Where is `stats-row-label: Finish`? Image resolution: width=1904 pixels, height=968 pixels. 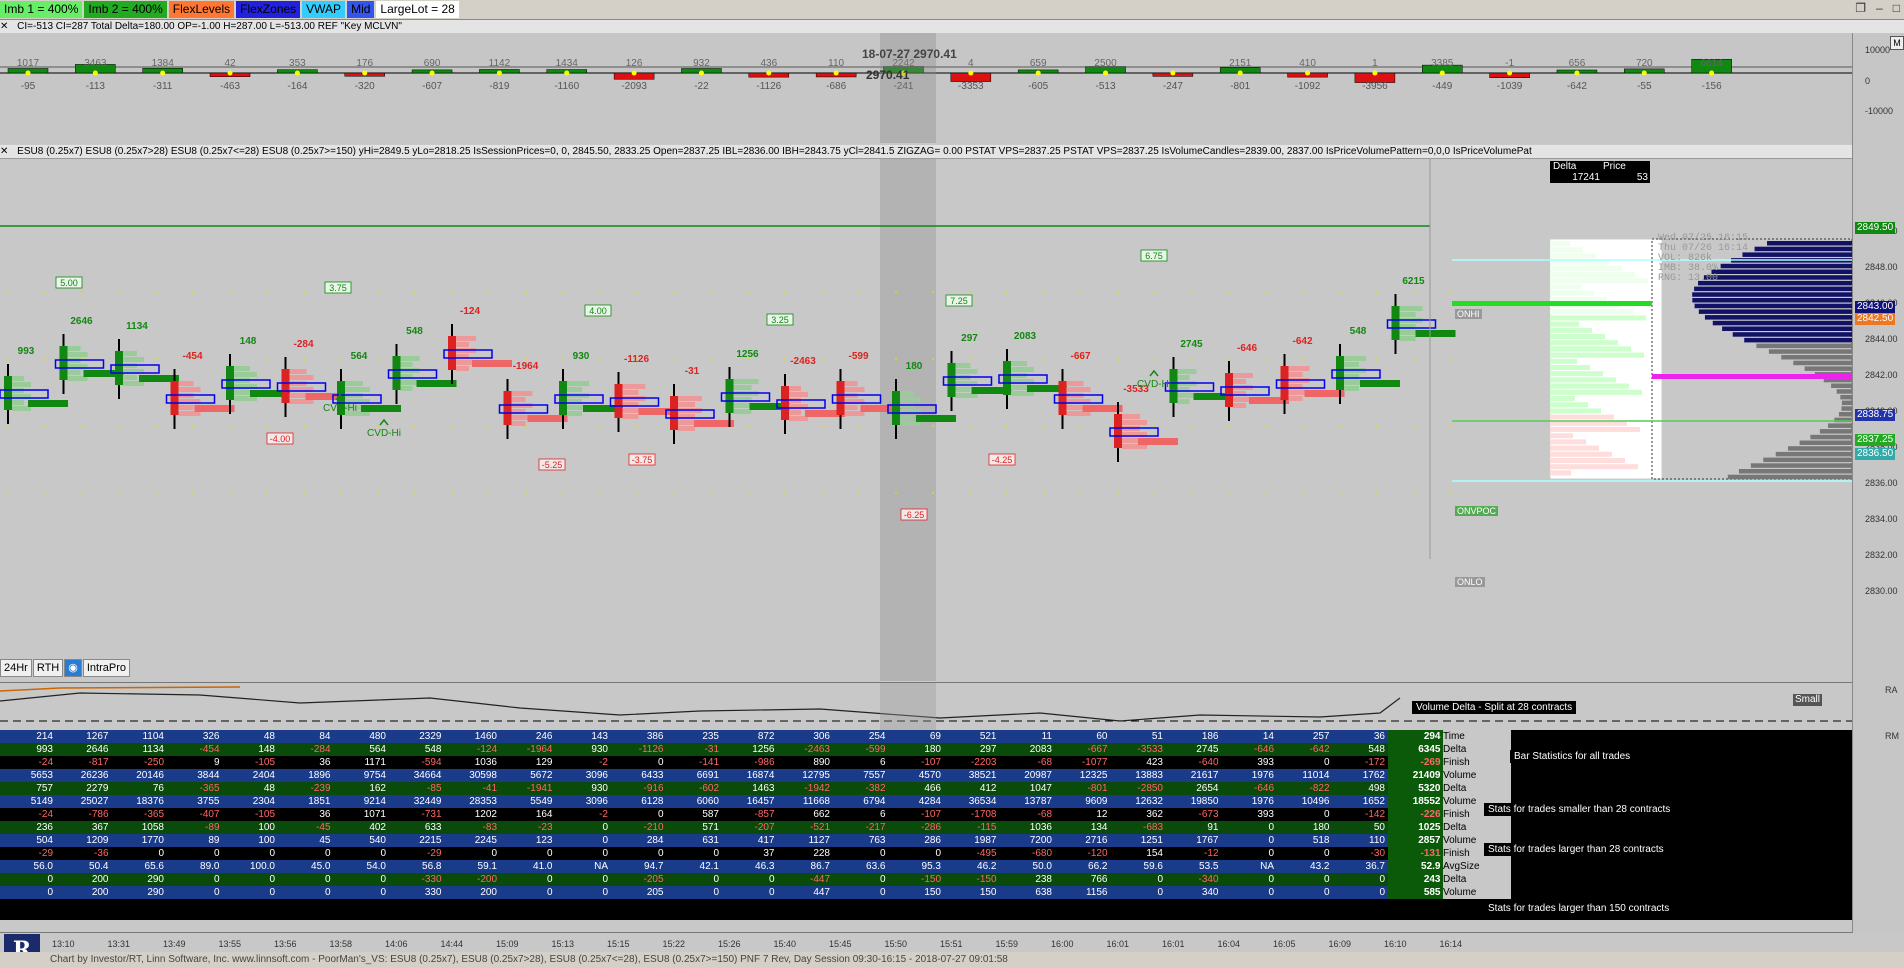 stats-row-label: Finish is located at coordinates (1477, 762).